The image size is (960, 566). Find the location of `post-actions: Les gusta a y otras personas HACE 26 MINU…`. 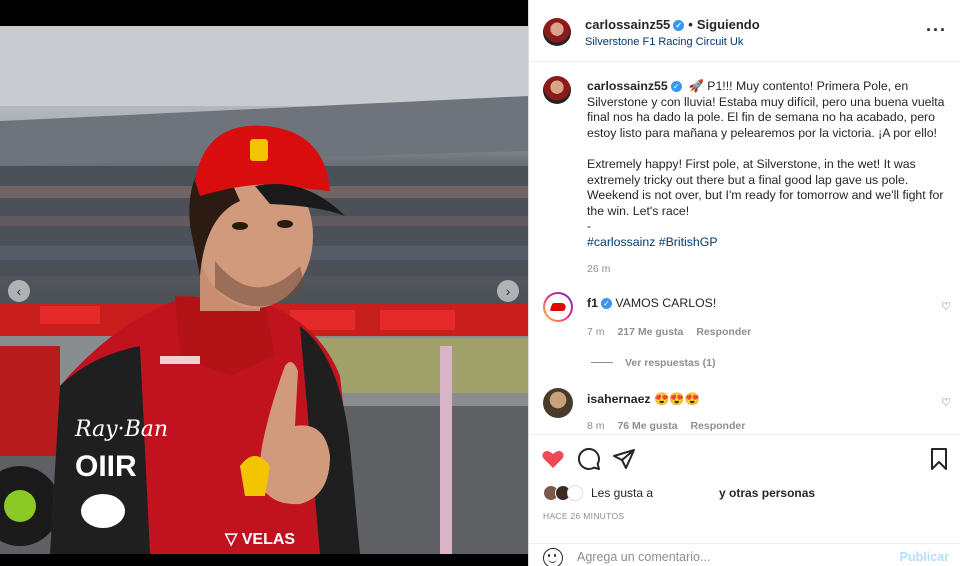

post-actions: Les gusta a y otras personas HACE 26 MINU… is located at coordinates (744, 500).